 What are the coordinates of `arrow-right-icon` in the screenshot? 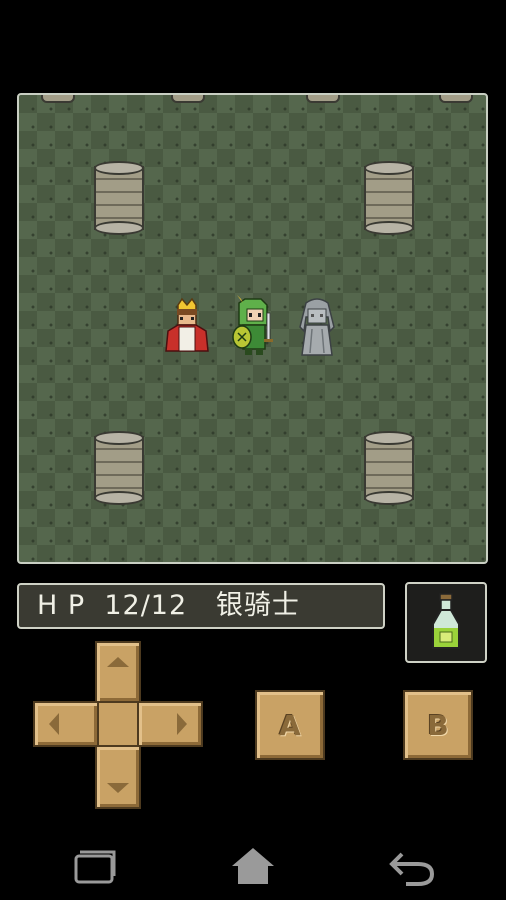 It's located at (182, 724).